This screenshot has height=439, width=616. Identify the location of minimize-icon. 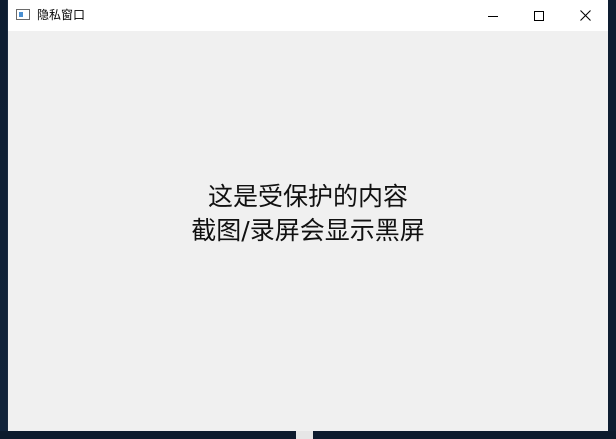
(493, 16).